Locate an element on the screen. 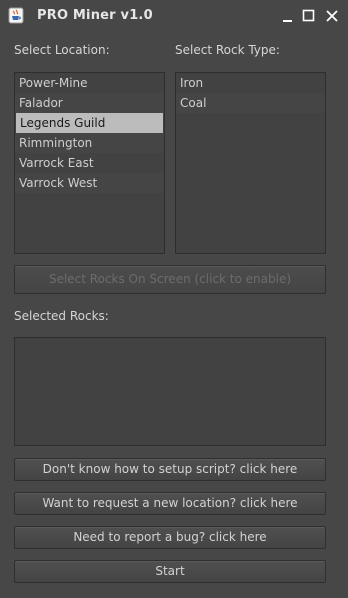 The height and width of the screenshot is (598, 348). title-bar: PRO Miner v1.0 is located at coordinates (174, 16).